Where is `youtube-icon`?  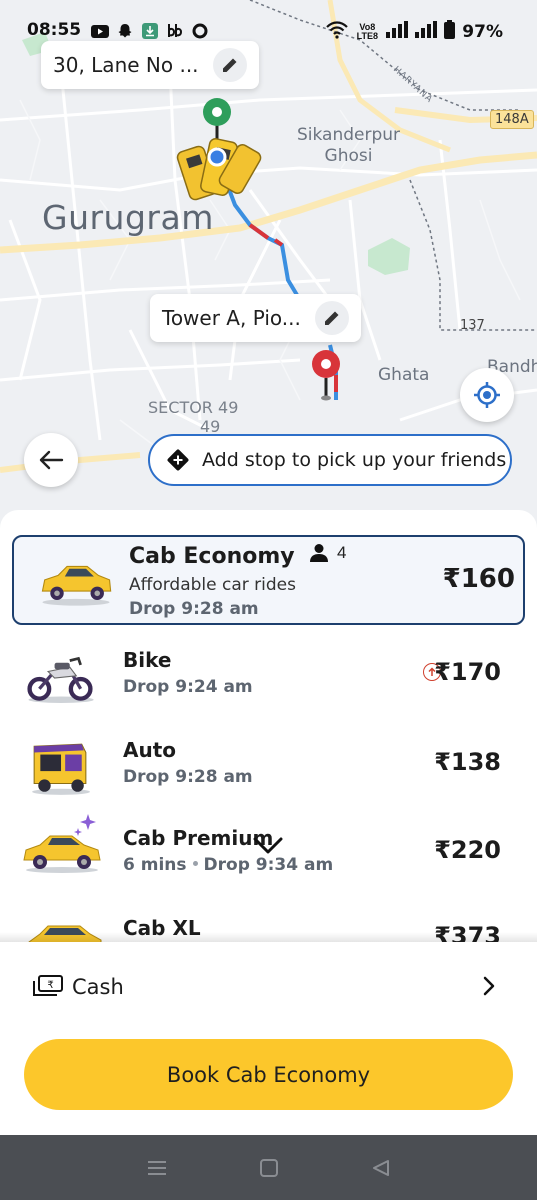
youtube-icon is located at coordinates (99, 31).